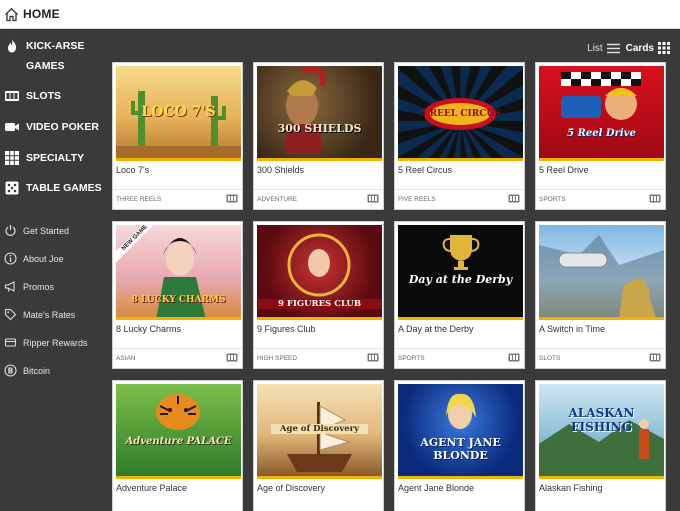  Describe the element at coordinates (62, 127) in the screenshot. I see `sidebar-item-label: VIDEO POKER` at that location.